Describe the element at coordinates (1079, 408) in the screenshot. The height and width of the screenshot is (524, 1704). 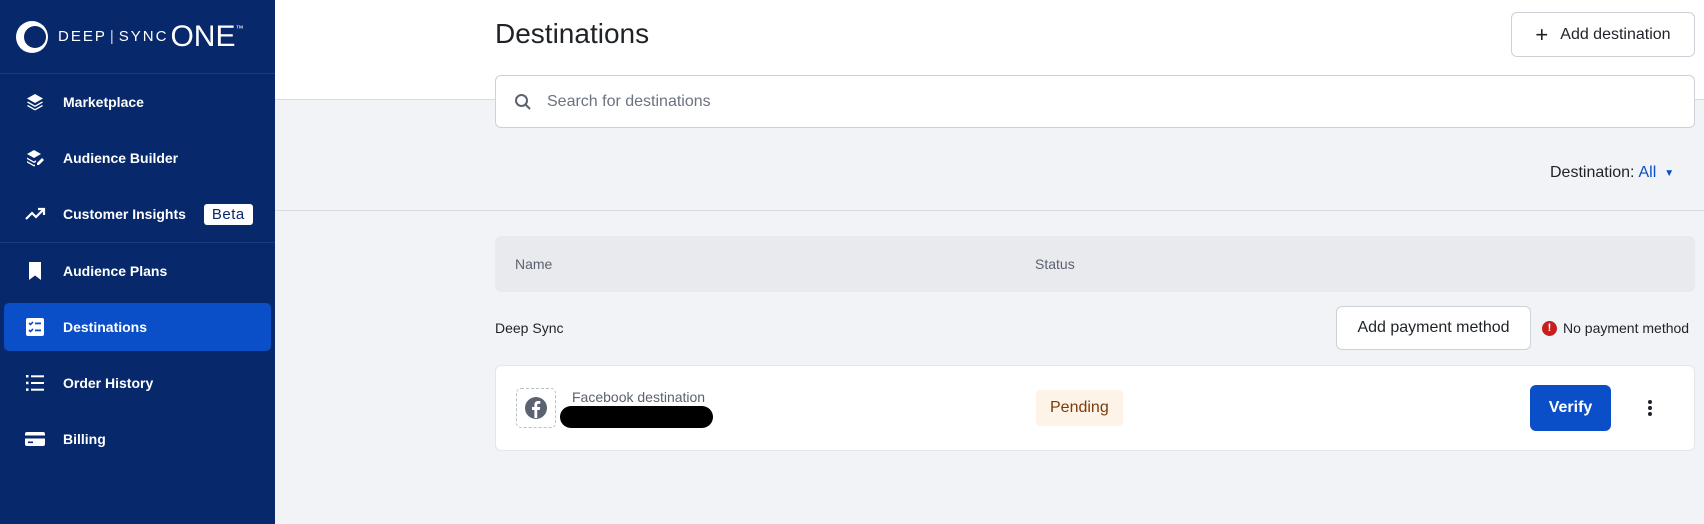
I see `status-badge: Pending` at that location.